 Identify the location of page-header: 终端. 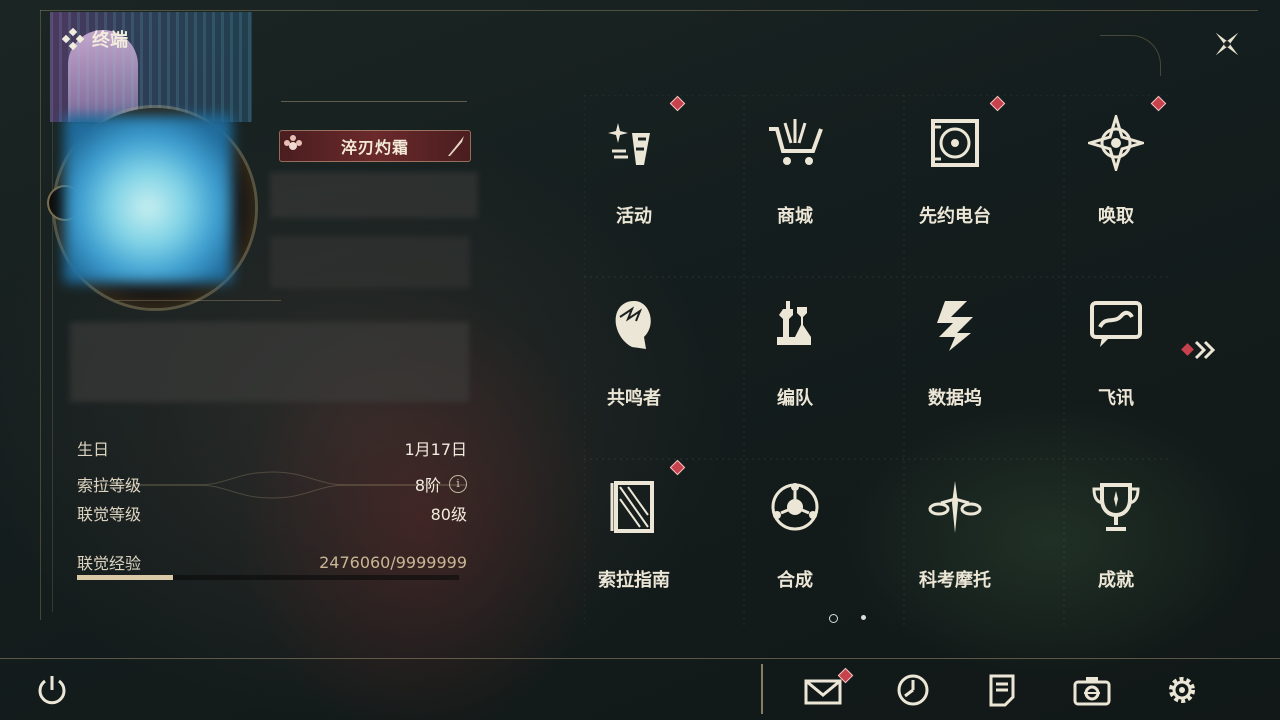
(95, 39).